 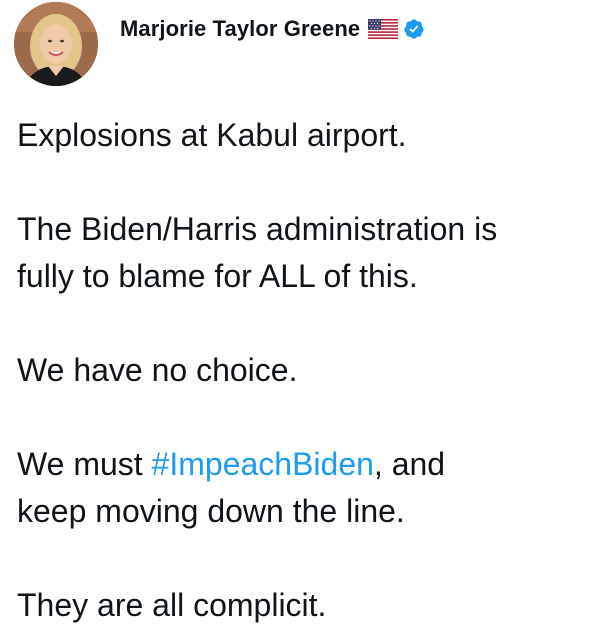 I want to click on author-row: Marjorie Taylor Greene, so click(x=272, y=29).